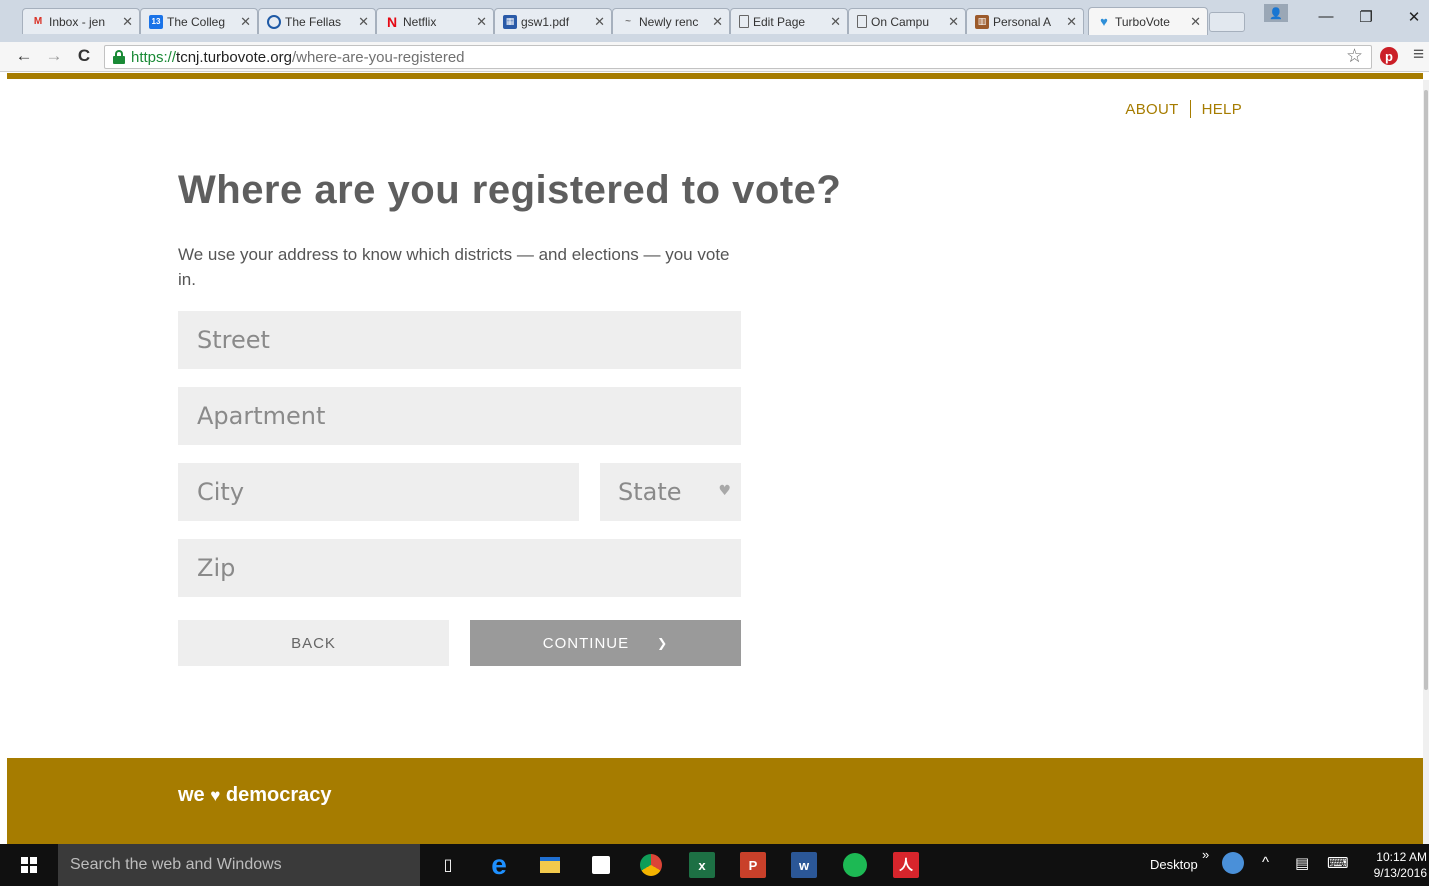 Image resolution: width=1429 pixels, height=886 pixels. I want to click on tab-label: The Colleg, so click(196, 21).